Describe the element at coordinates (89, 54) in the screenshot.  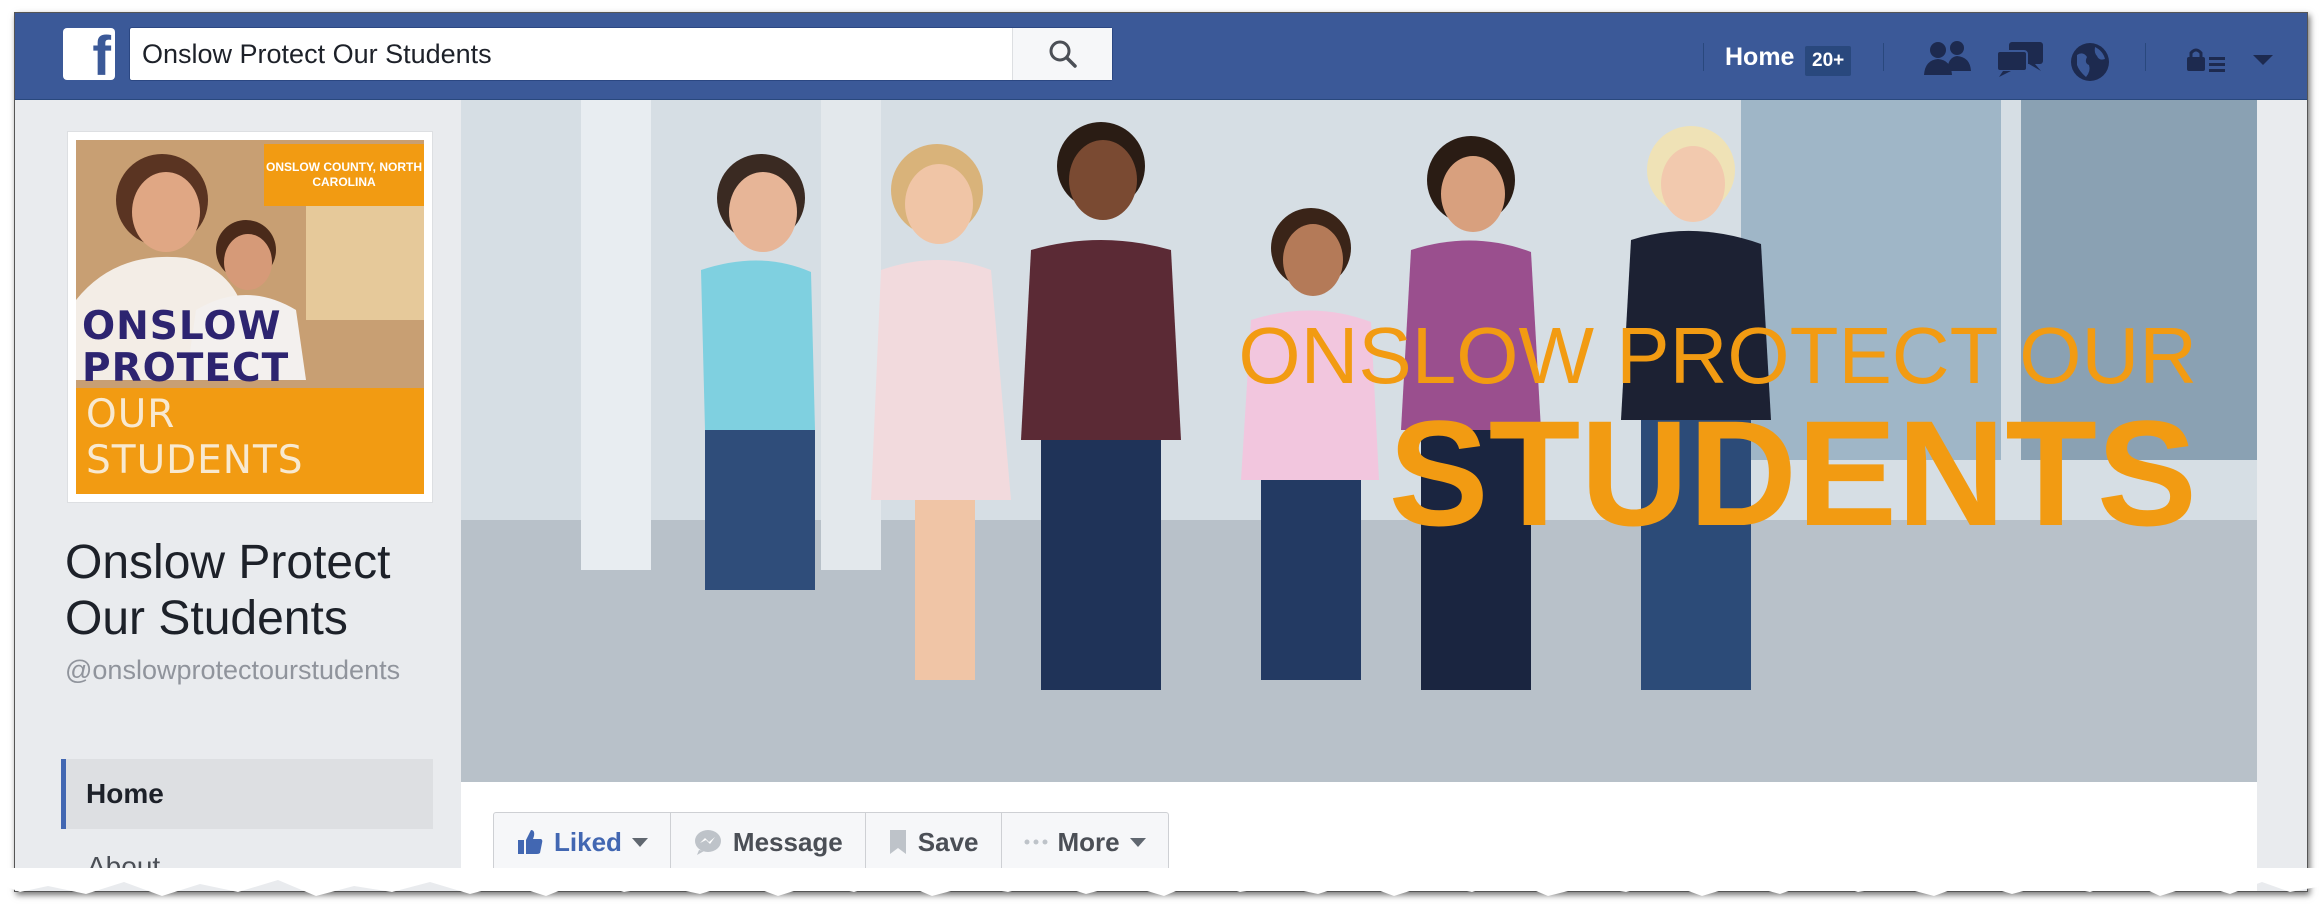
I see `facebook-logo-icon: f` at that location.